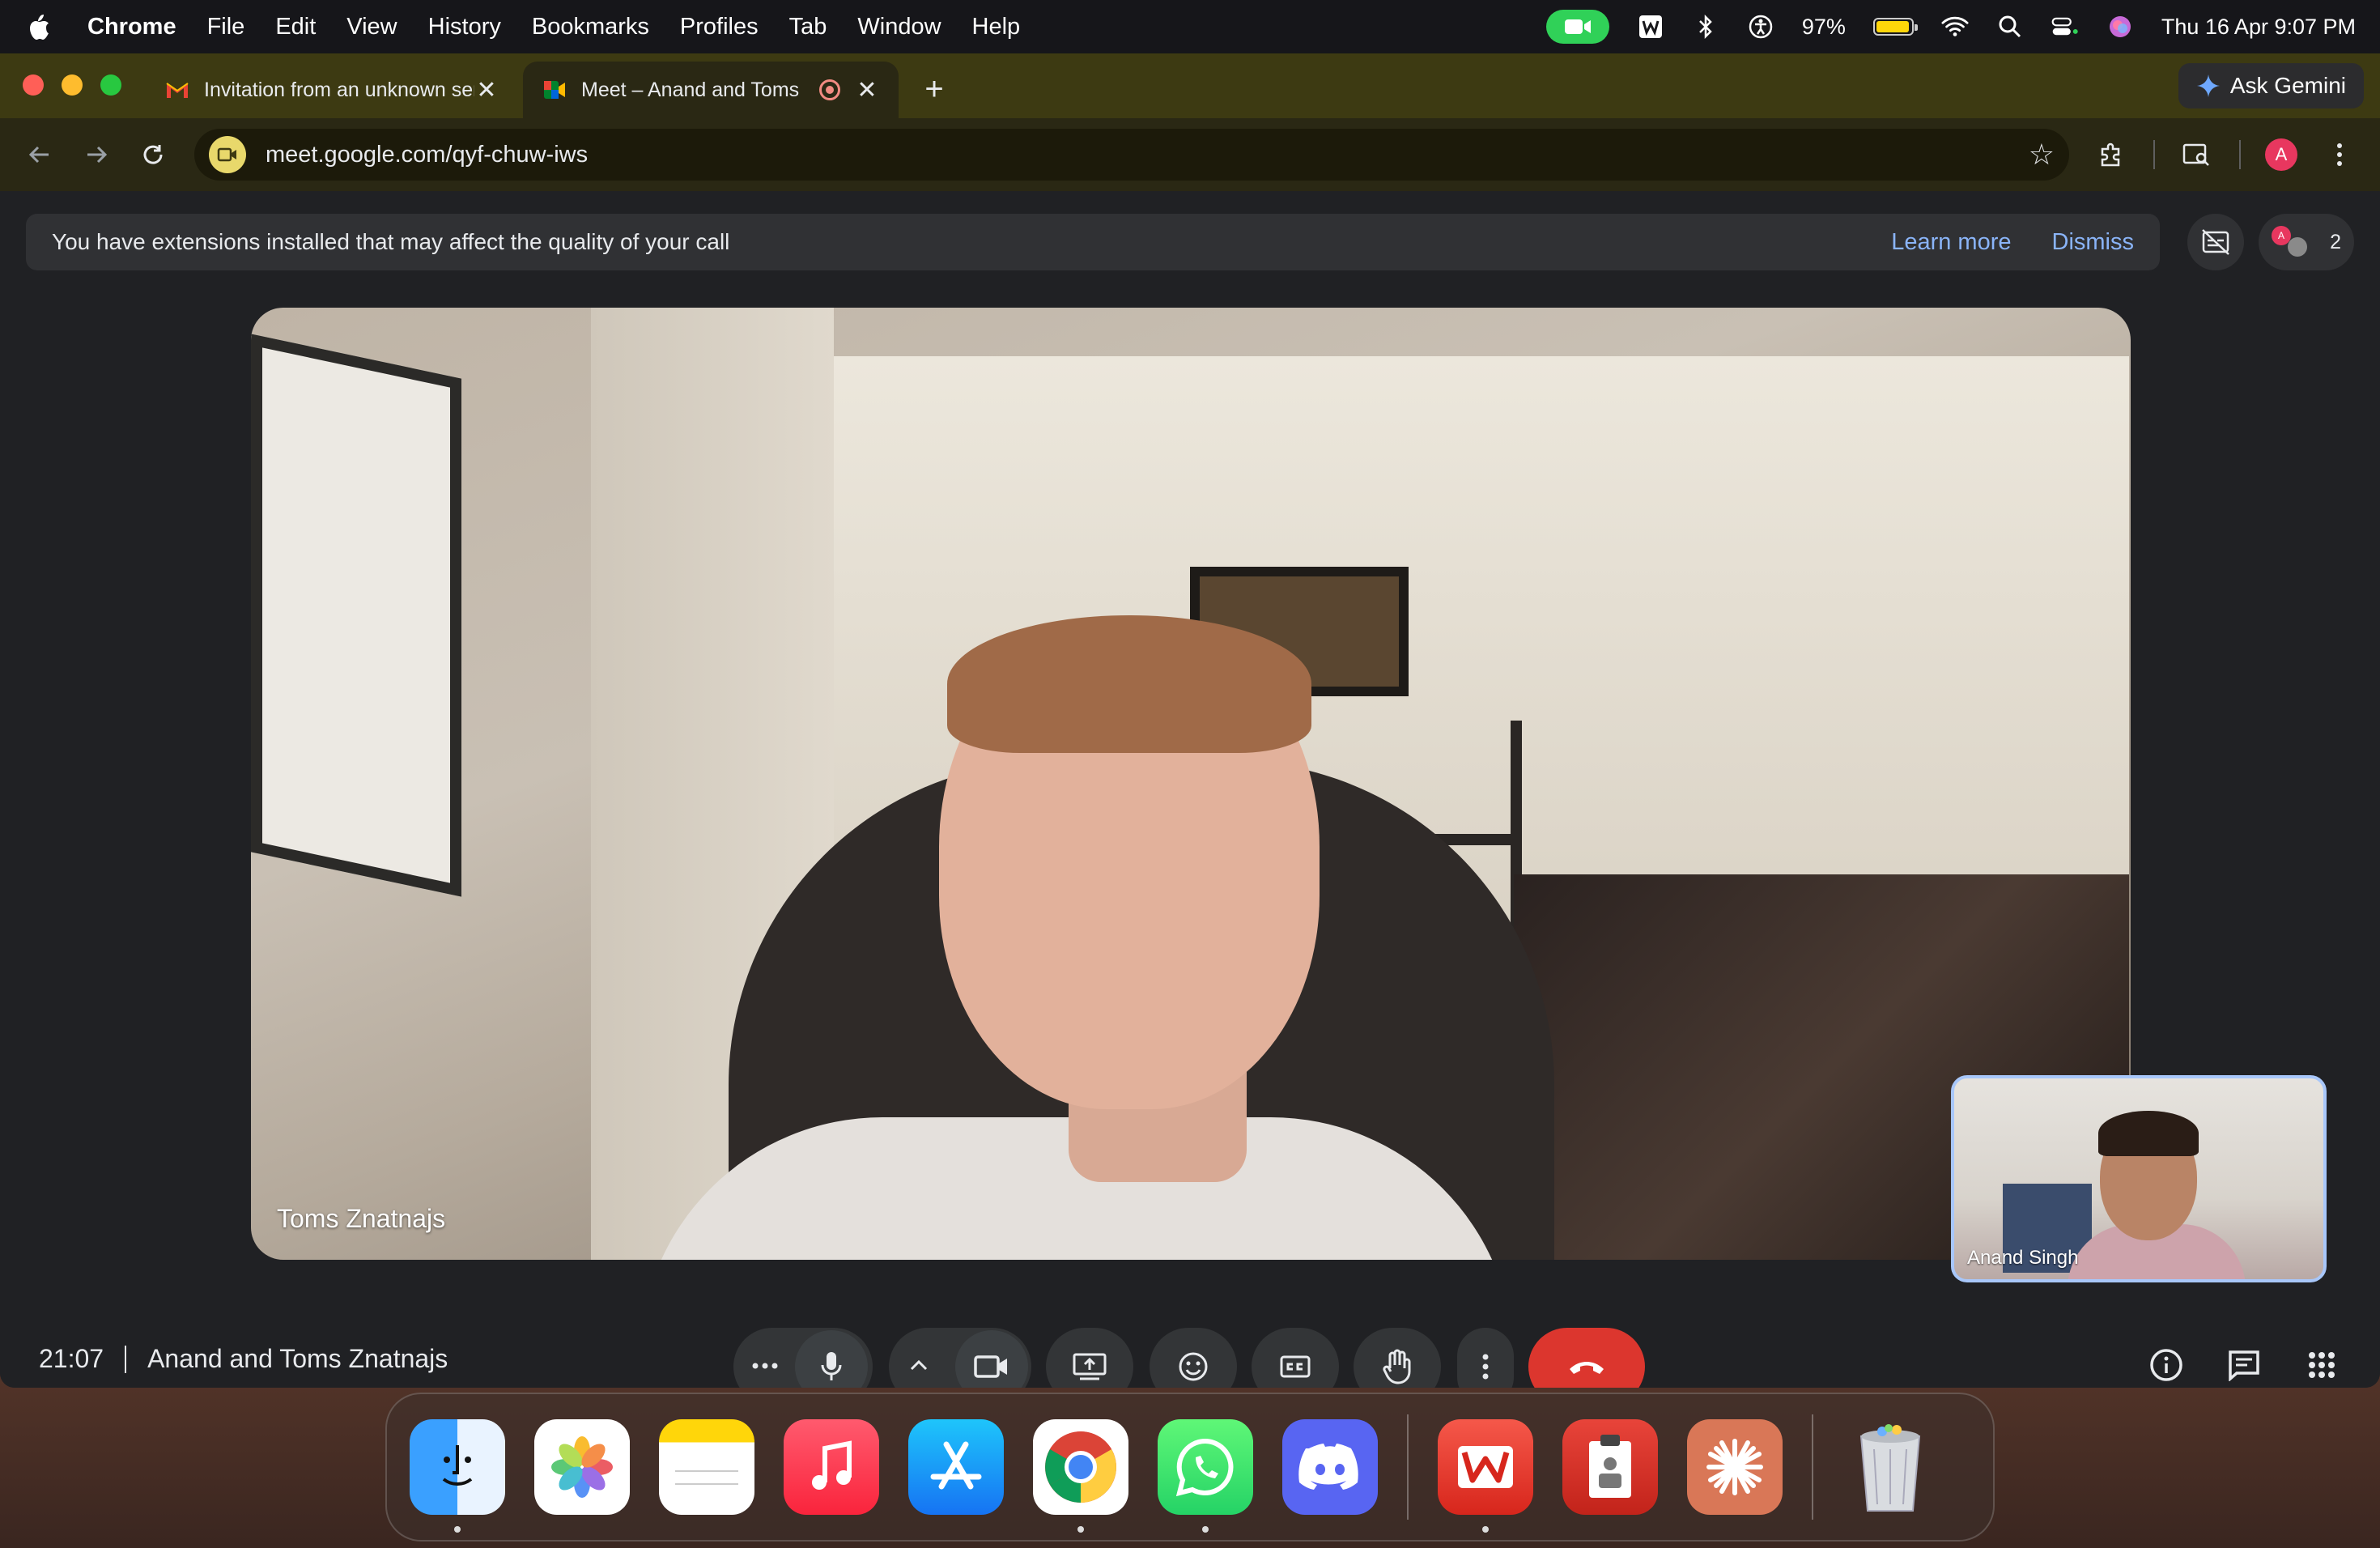 Image resolution: width=2380 pixels, height=1548 pixels. Describe the element at coordinates (582, 1467) in the screenshot. I see `dock-photos-icon` at that location.